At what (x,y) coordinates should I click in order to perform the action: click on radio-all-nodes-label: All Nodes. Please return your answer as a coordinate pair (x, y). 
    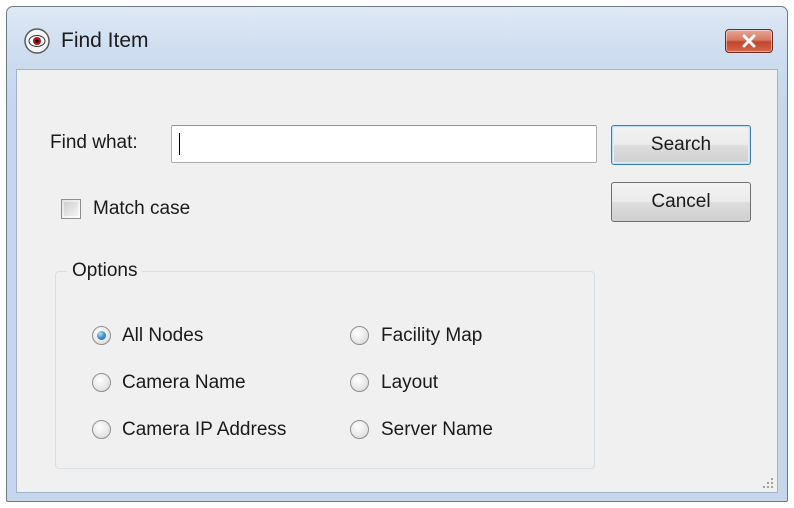
    Looking at the image, I should click on (162, 336).